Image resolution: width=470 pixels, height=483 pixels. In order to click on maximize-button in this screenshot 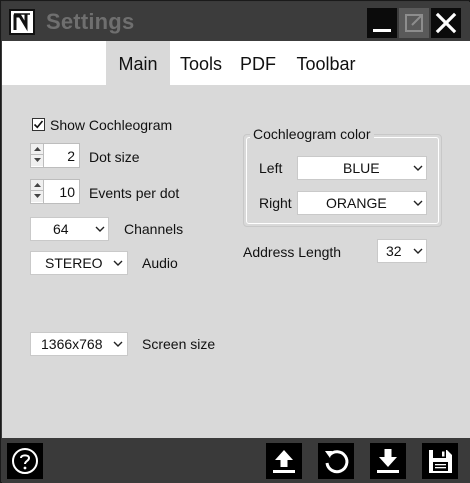, I will do `click(414, 23)`.